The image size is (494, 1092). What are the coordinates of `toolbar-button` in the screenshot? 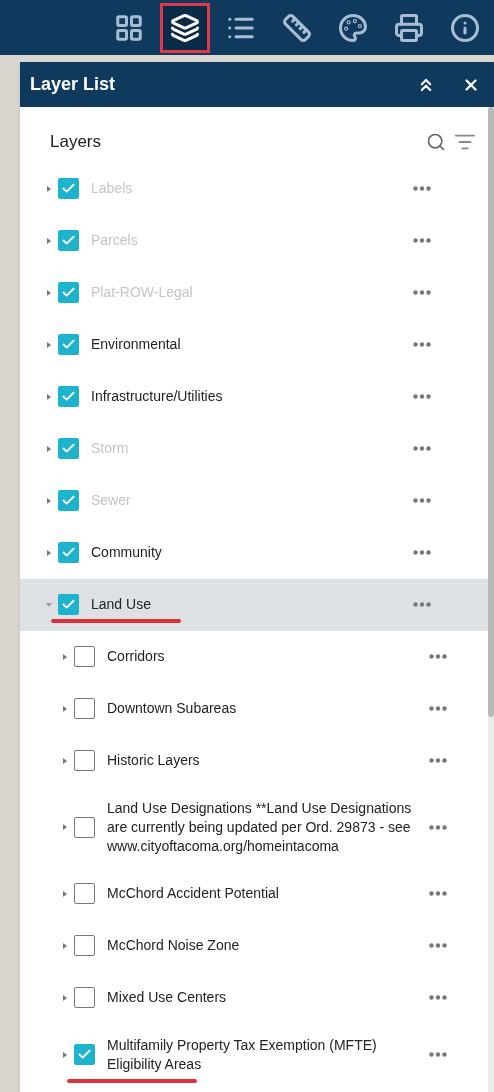 It's located at (185, 27).